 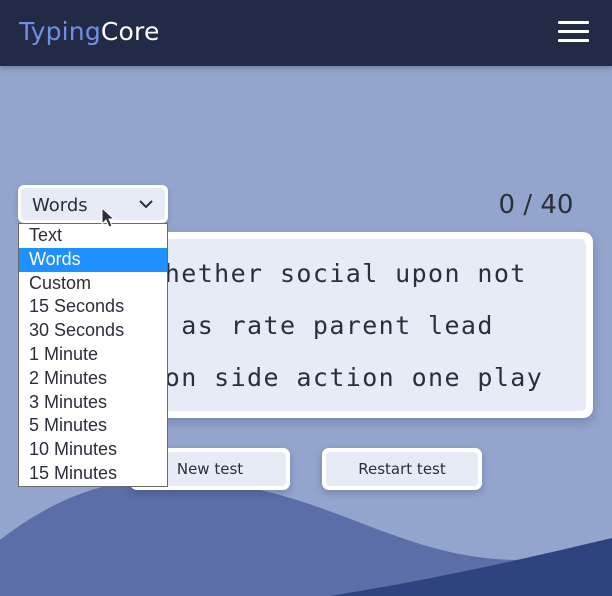 I want to click on mode-option-2-minutes: 2 Minutes, so click(x=93, y=379).